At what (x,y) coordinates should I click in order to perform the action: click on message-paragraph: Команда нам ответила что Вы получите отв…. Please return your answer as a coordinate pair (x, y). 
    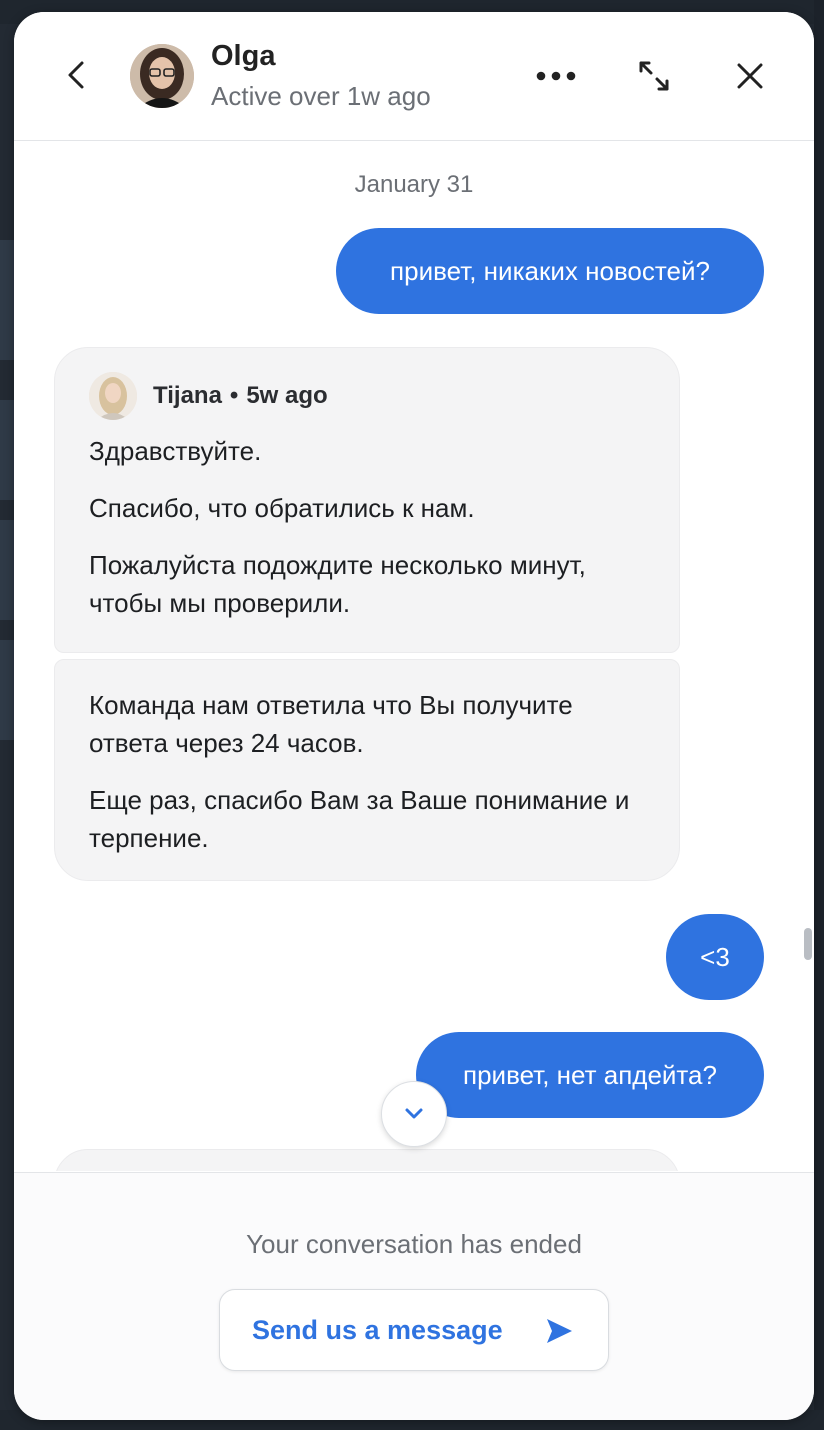
    Looking at the image, I should click on (331, 724).